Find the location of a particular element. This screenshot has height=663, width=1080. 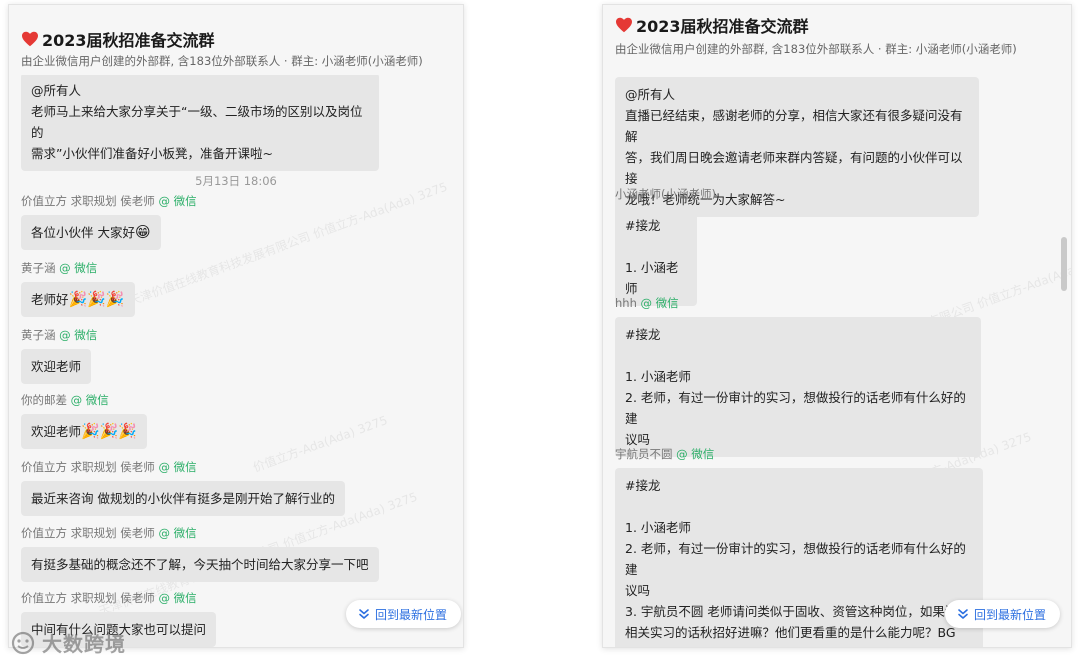

scrollbar-thumb is located at coordinates (1064, 264).